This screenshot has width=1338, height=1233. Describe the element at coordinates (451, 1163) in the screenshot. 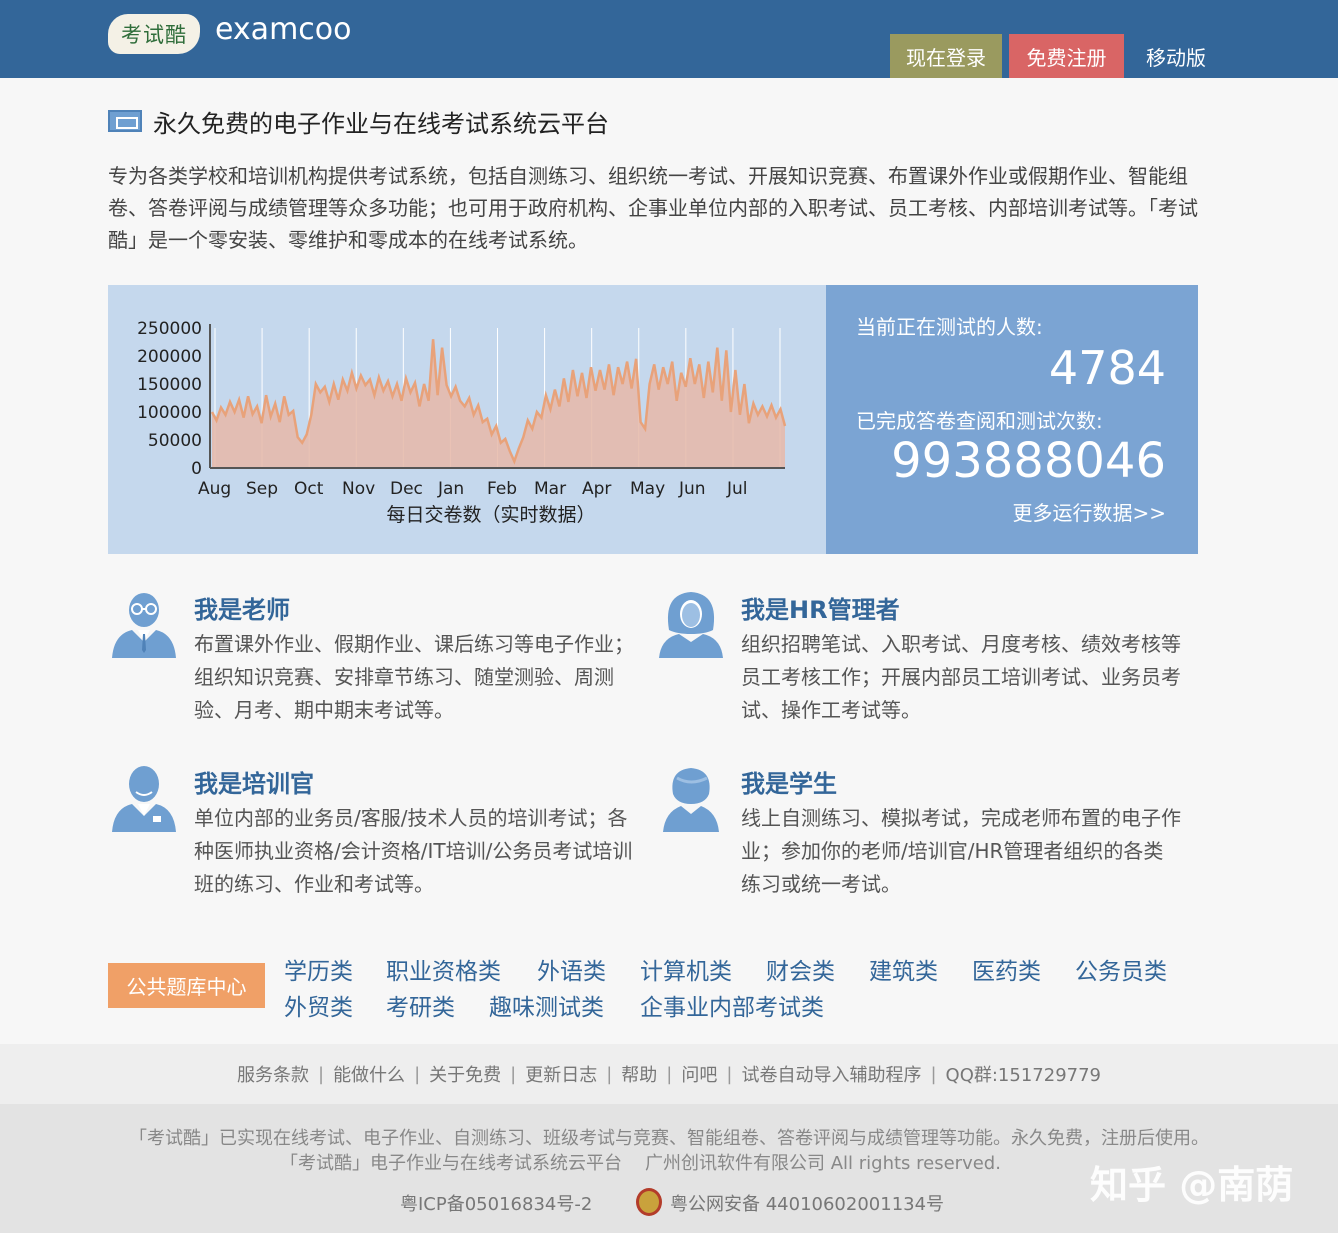

I see `footer-platform-name: 「考试酷」电子作业与在线考试系统云平台` at that location.